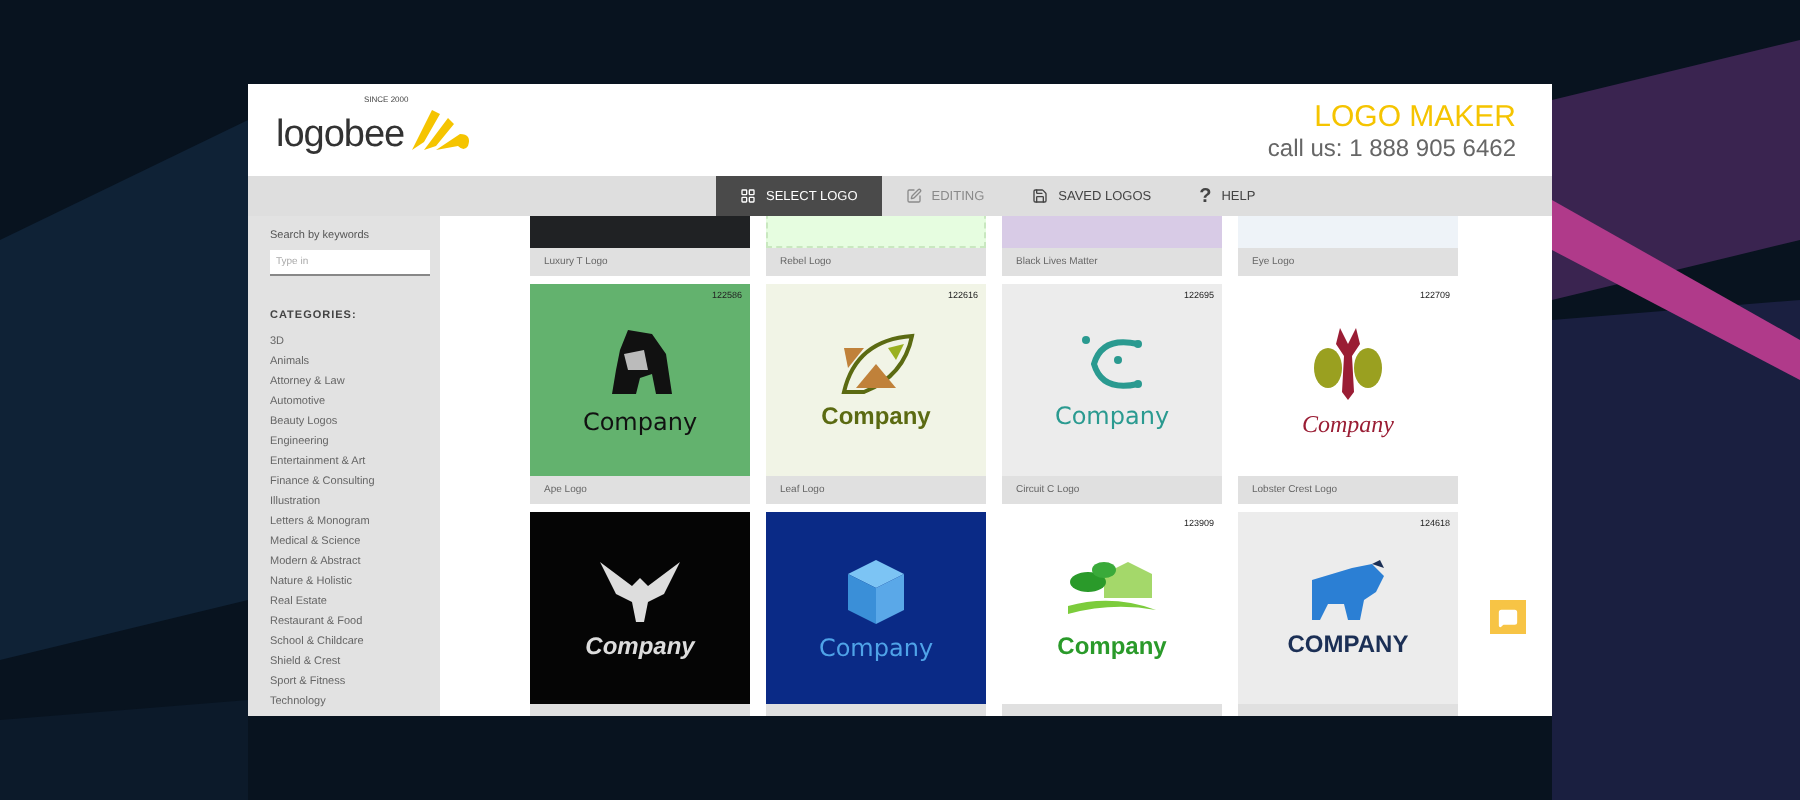  I want to click on logo-wordmark: logobee, so click(340, 135).